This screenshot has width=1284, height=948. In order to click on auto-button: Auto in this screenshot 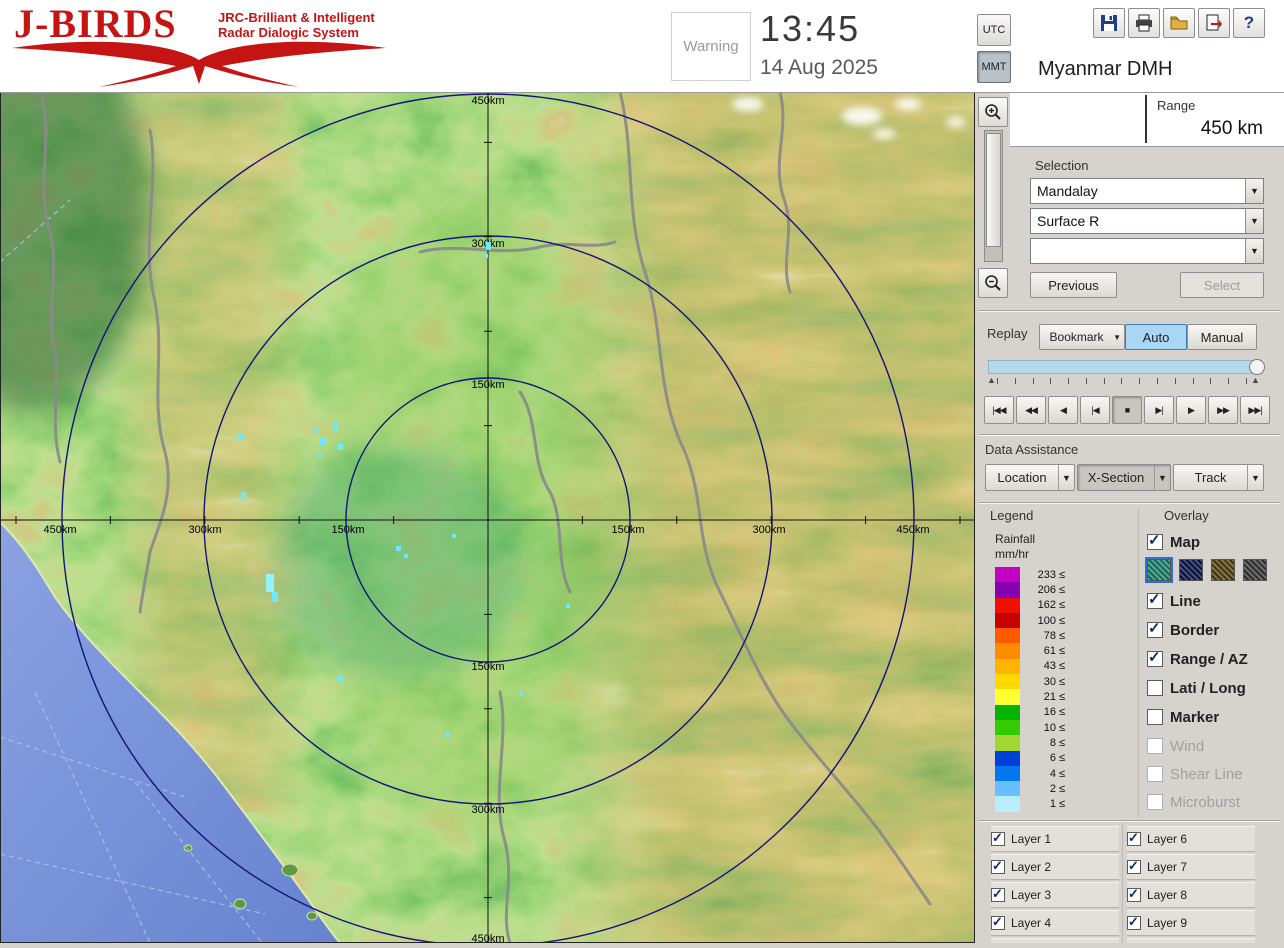, I will do `click(1156, 337)`.